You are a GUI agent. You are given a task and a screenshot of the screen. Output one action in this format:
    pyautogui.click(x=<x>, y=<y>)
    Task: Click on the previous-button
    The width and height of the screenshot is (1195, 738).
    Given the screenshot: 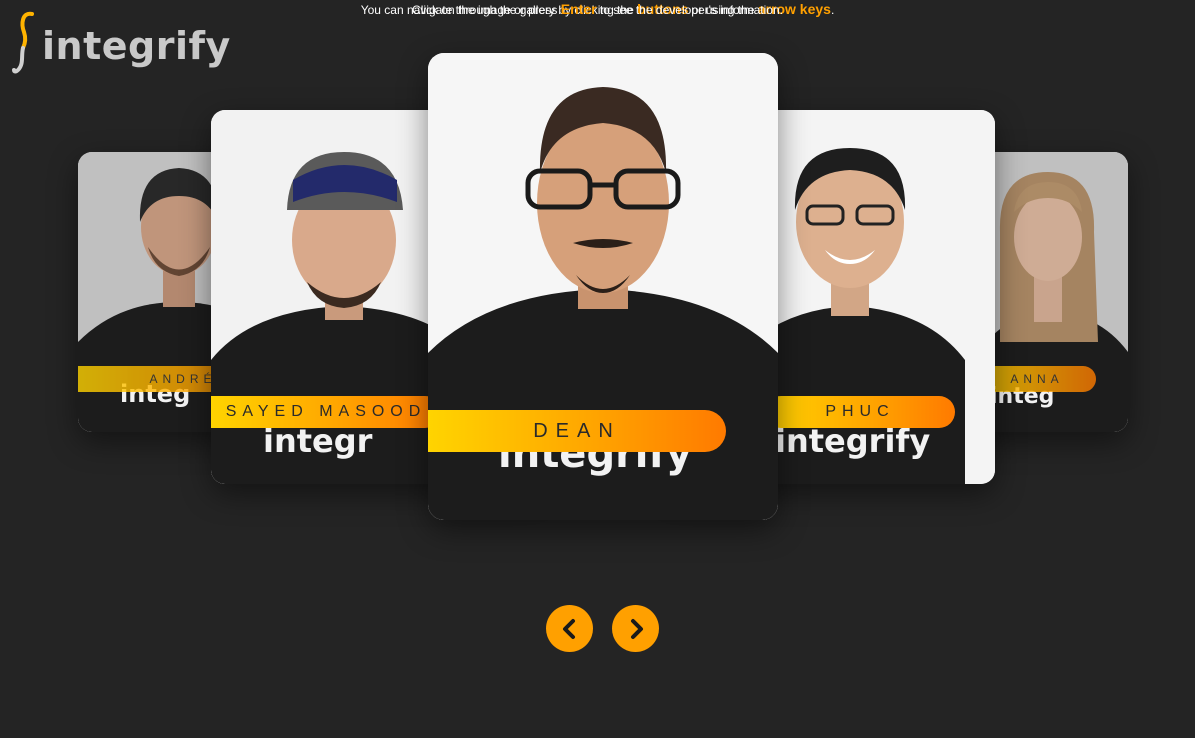 What is the action you would take?
    pyautogui.click(x=569, y=628)
    